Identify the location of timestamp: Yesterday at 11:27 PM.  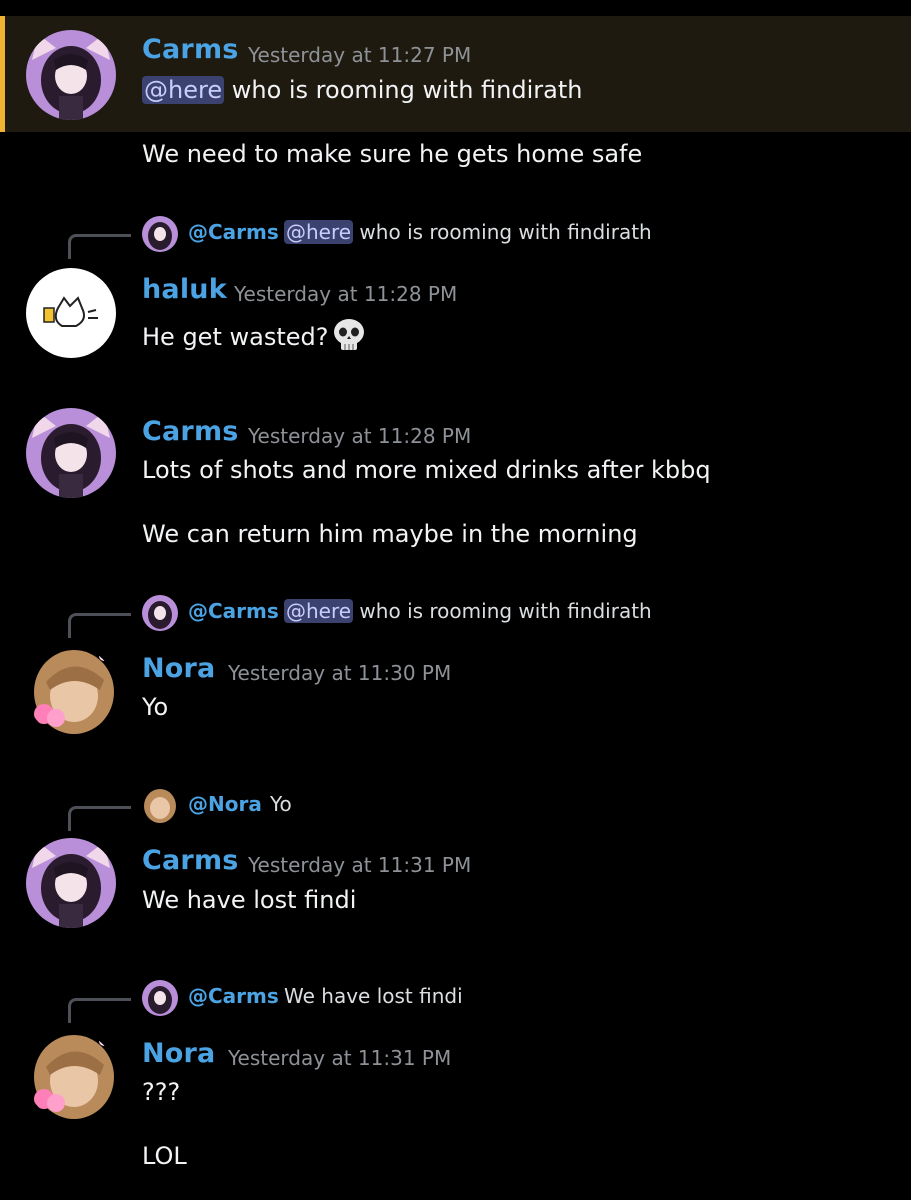
(360, 55).